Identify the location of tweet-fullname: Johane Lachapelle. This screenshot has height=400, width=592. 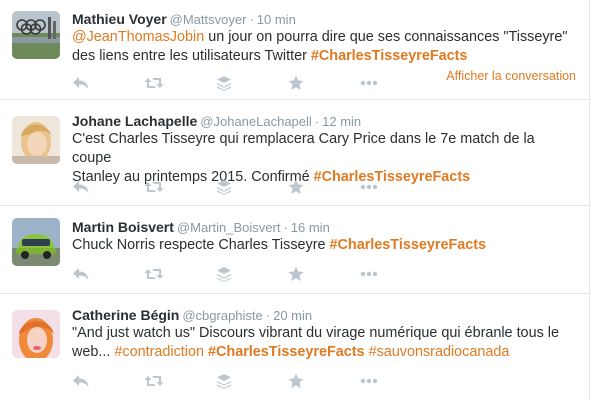
(134, 121).